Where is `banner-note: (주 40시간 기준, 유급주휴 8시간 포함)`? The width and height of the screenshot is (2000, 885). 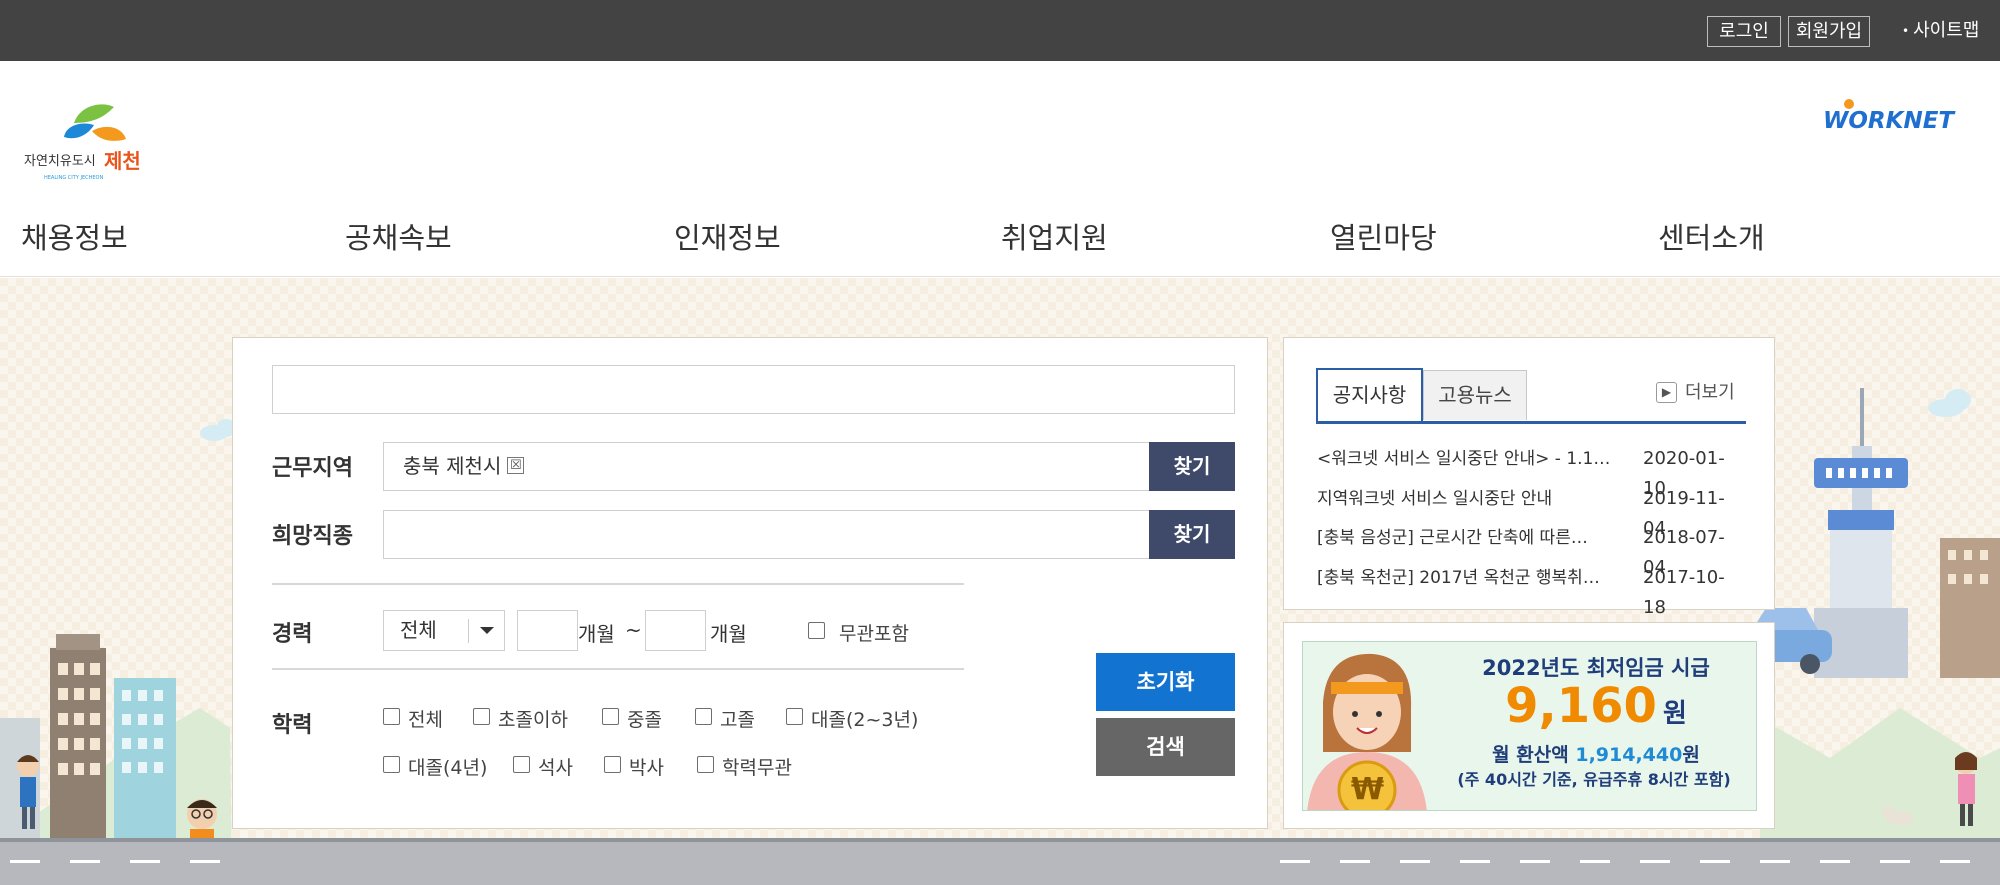
banner-note: (주 40시간 기준, 유급주휴 8시간 포함) is located at coordinates (1594, 779).